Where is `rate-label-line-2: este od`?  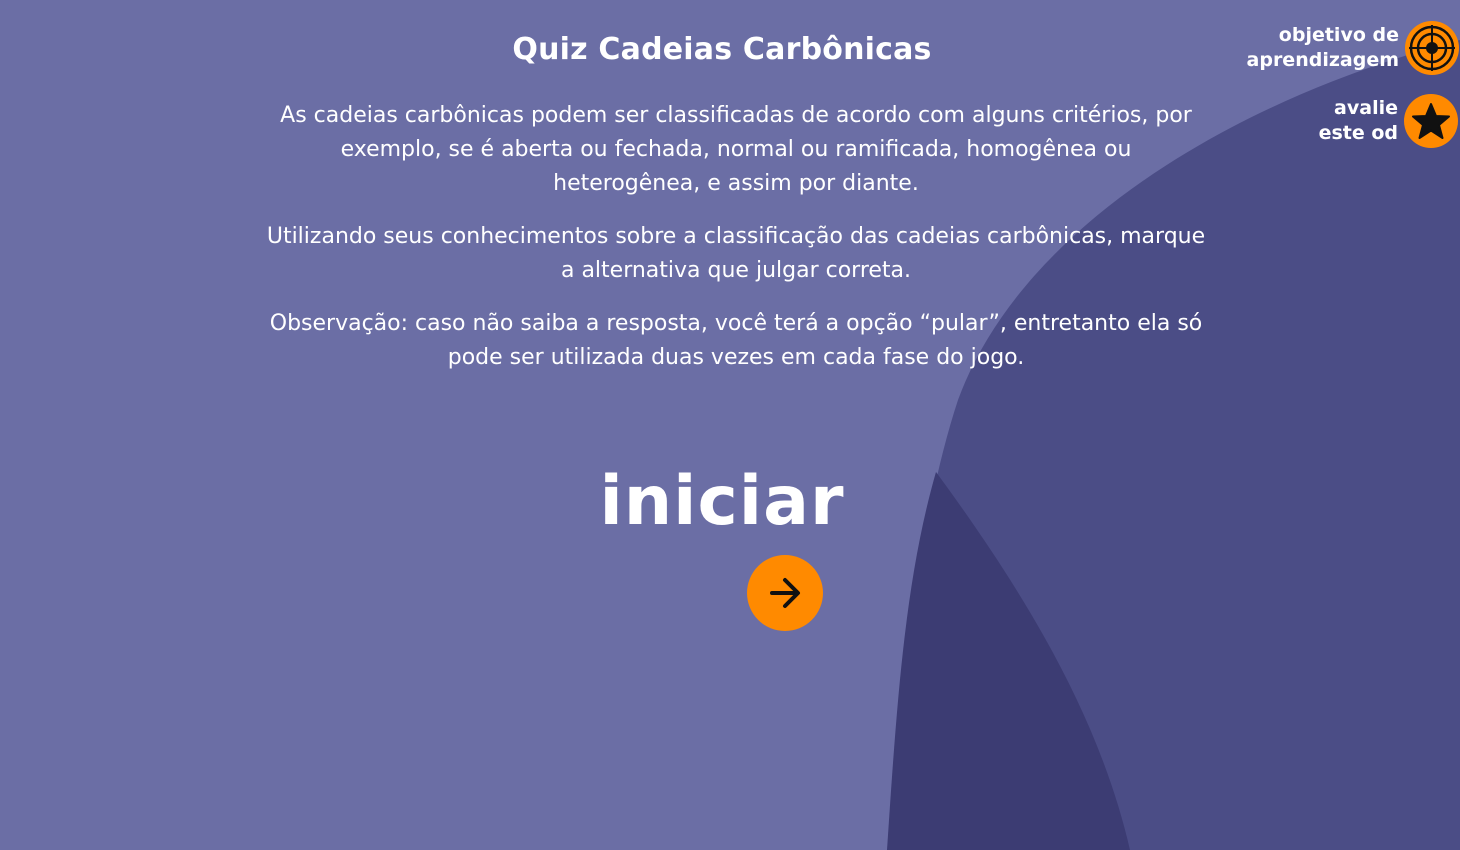
rate-label-line-2: este od is located at coordinates (1358, 133).